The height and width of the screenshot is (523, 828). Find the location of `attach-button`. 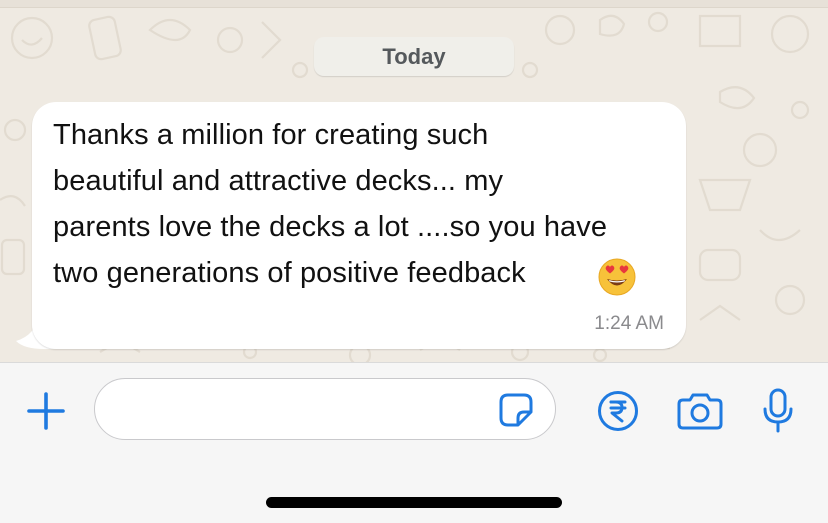

attach-button is located at coordinates (46, 411).